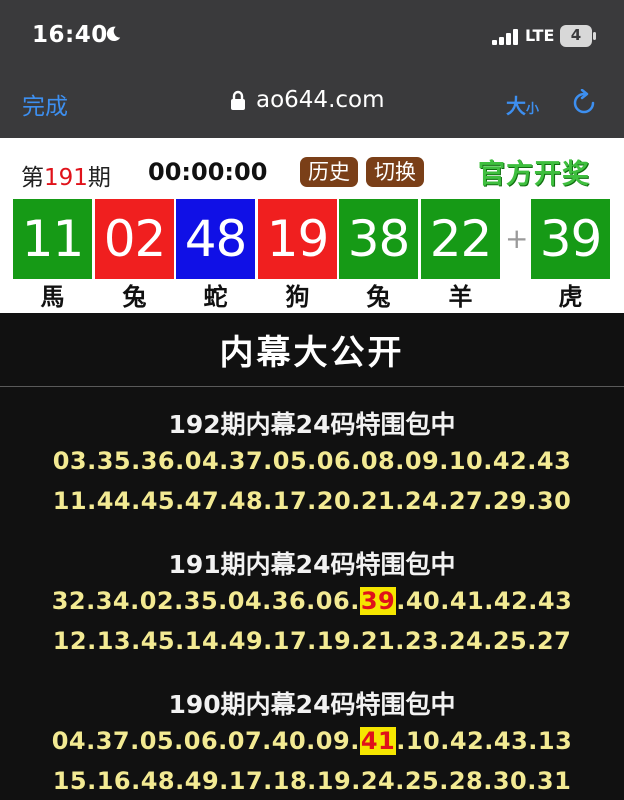  I want to click on zodiac-label-5: 兔, so click(378, 297).